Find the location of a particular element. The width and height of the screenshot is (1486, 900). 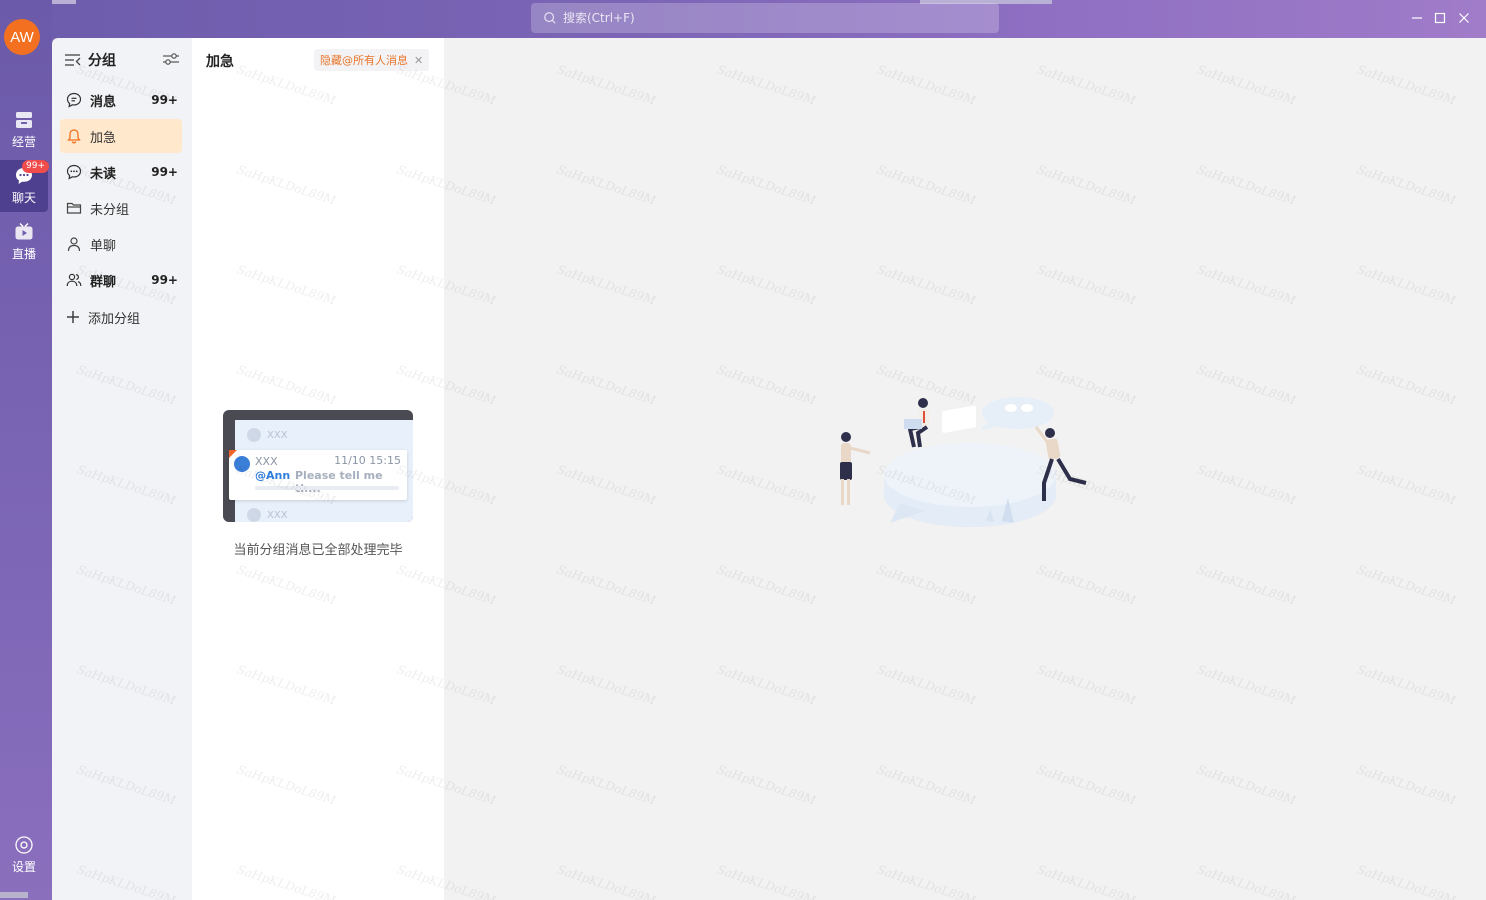

close-window-button is located at coordinates (1464, 18).